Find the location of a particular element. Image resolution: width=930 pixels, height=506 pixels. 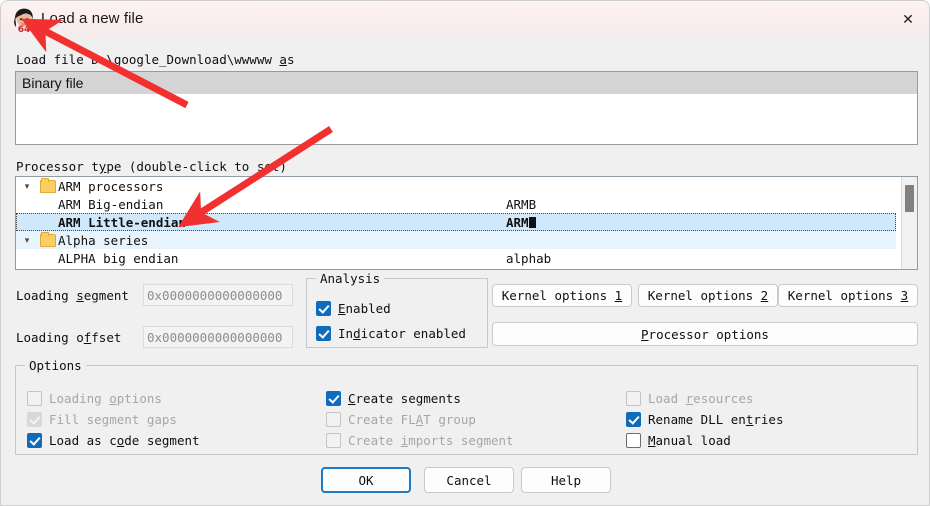

checkbox-label: Load as code segment is located at coordinates (124, 440).